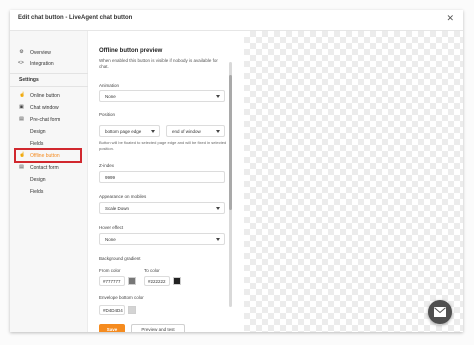  I want to click on envelope-icon, so click(440, 312).